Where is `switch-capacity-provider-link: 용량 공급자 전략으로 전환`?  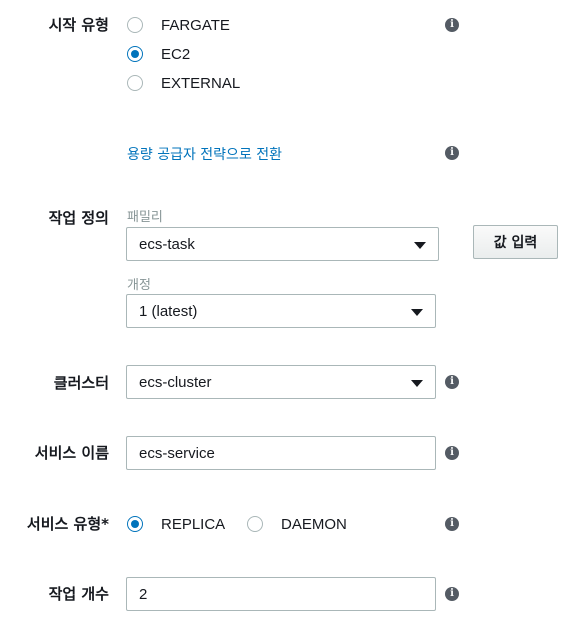
switch-capacity-provider-link: 용량 공급자 전략으로 전환 is located at coordinates (204, 154).